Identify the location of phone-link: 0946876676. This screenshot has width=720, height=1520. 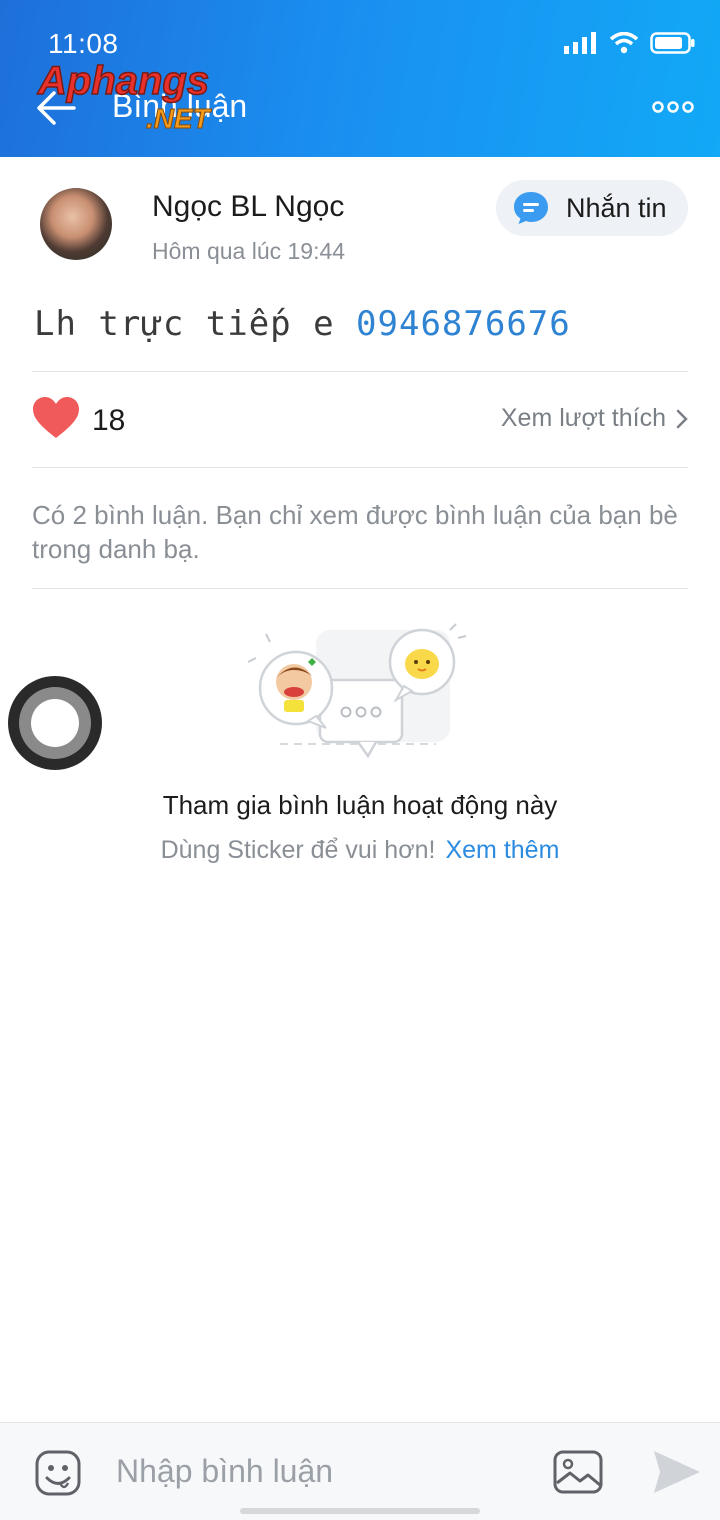
(463, 324).